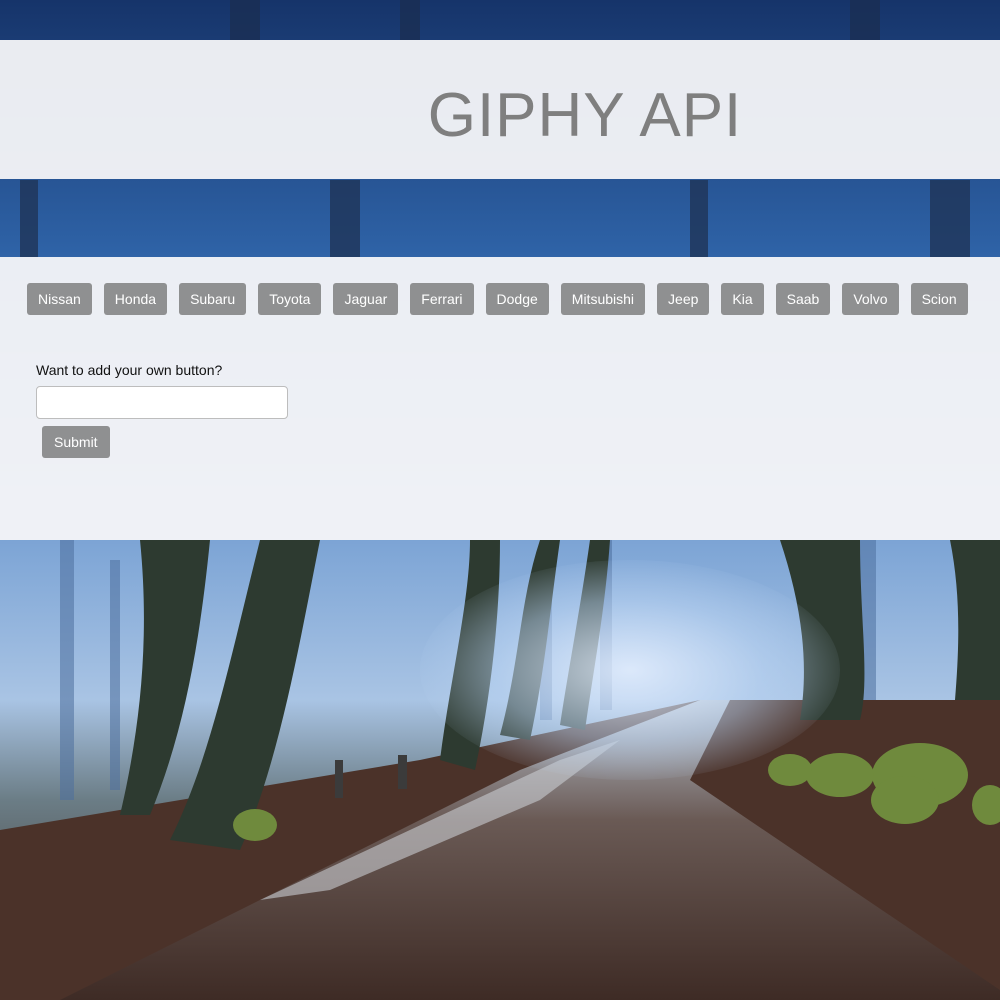 The image size is (1000, 1000). Describe the element at coordinates (135, 299) in the screenshot. I see `car-button-honda: Honda` at that location.